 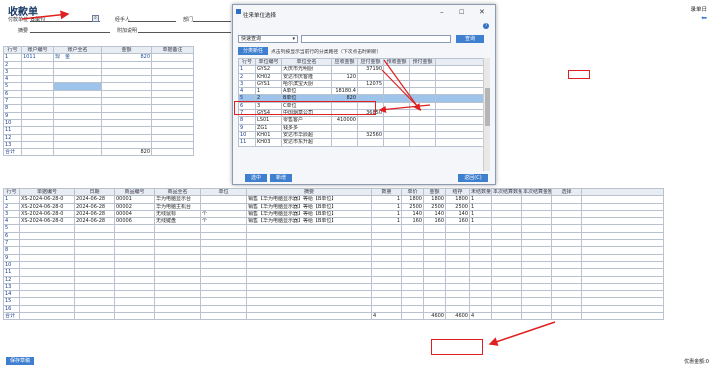 I want to click on balance-cell: 140, so click(x=457, y=214).